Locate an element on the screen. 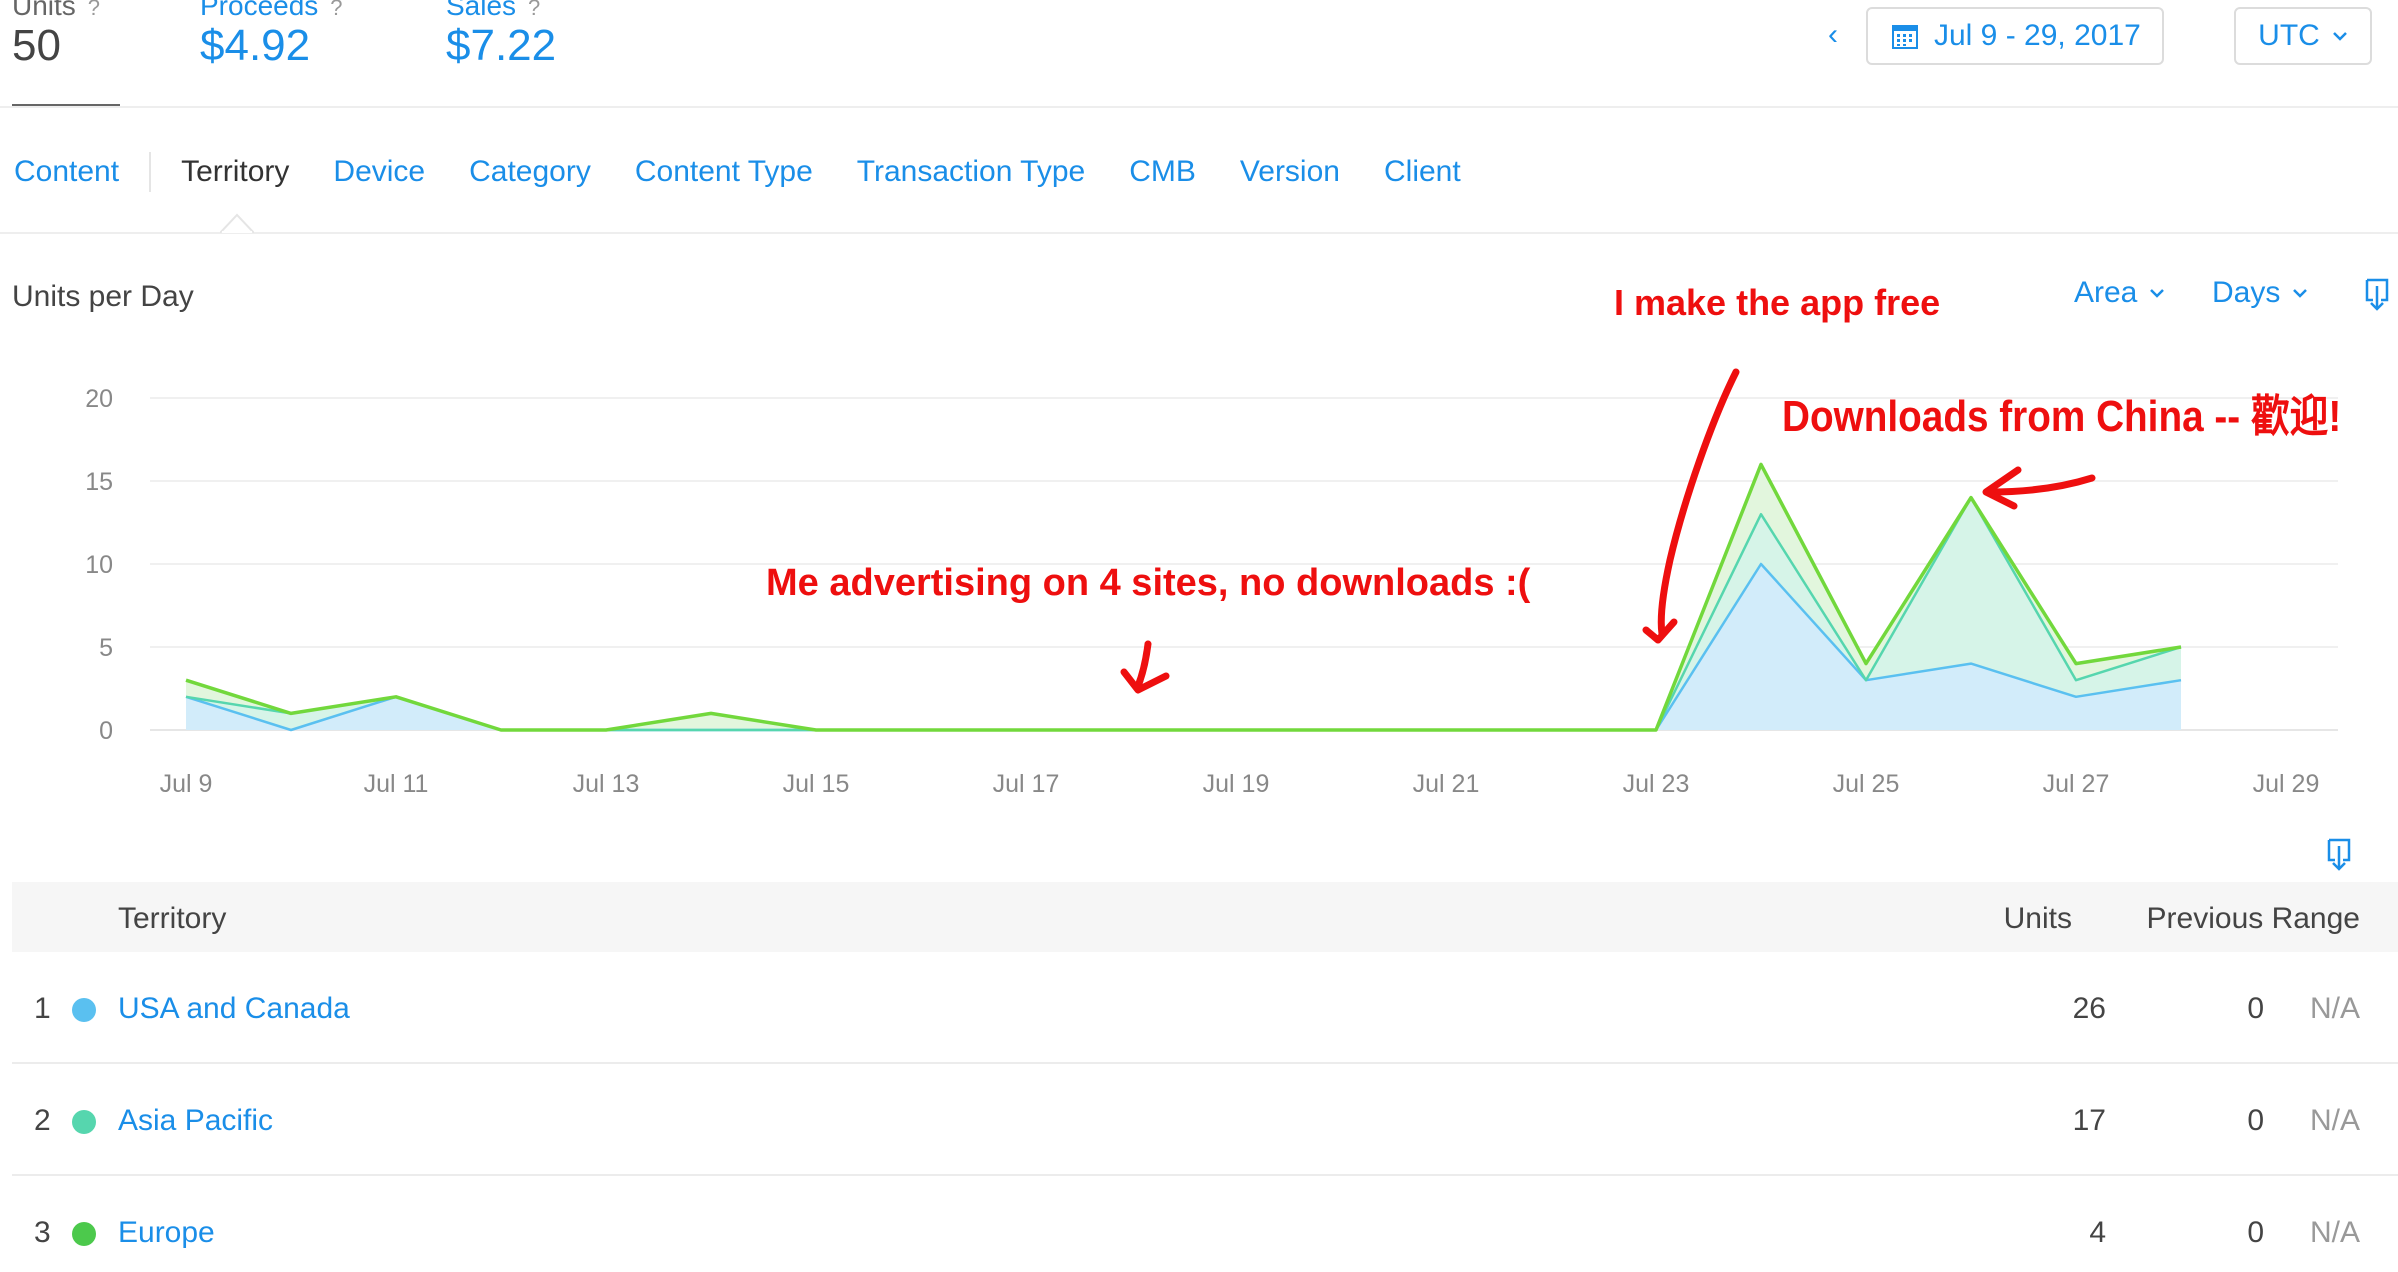 Image resolution: width=2398 pixels, height=1272 pixels. arrow-free is located at coordinates (1698, 503).